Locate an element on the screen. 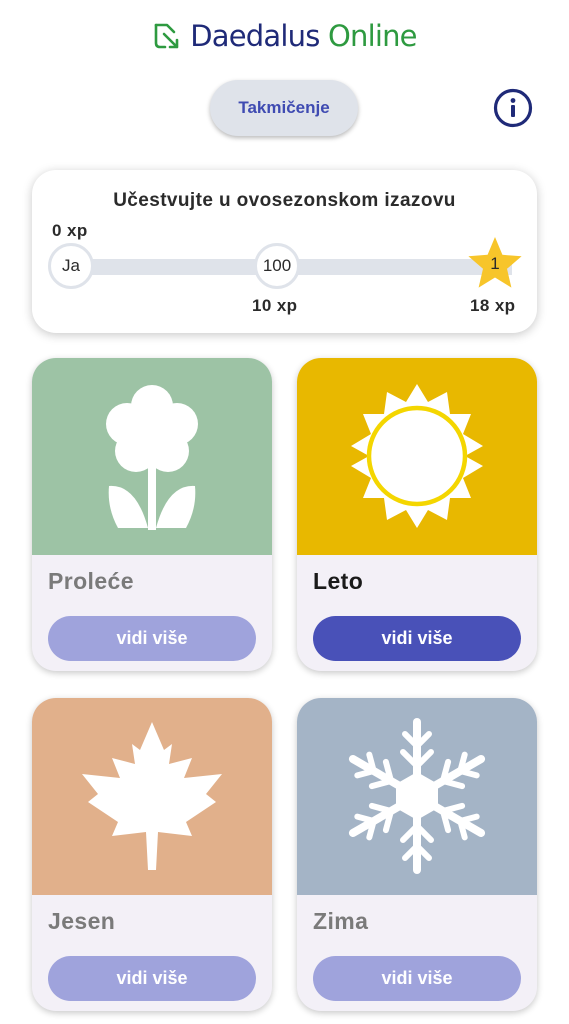 Image resolution: width=569 pixels, height=1024 pixels. snowflake-icon is located at coordinates (417, 796).